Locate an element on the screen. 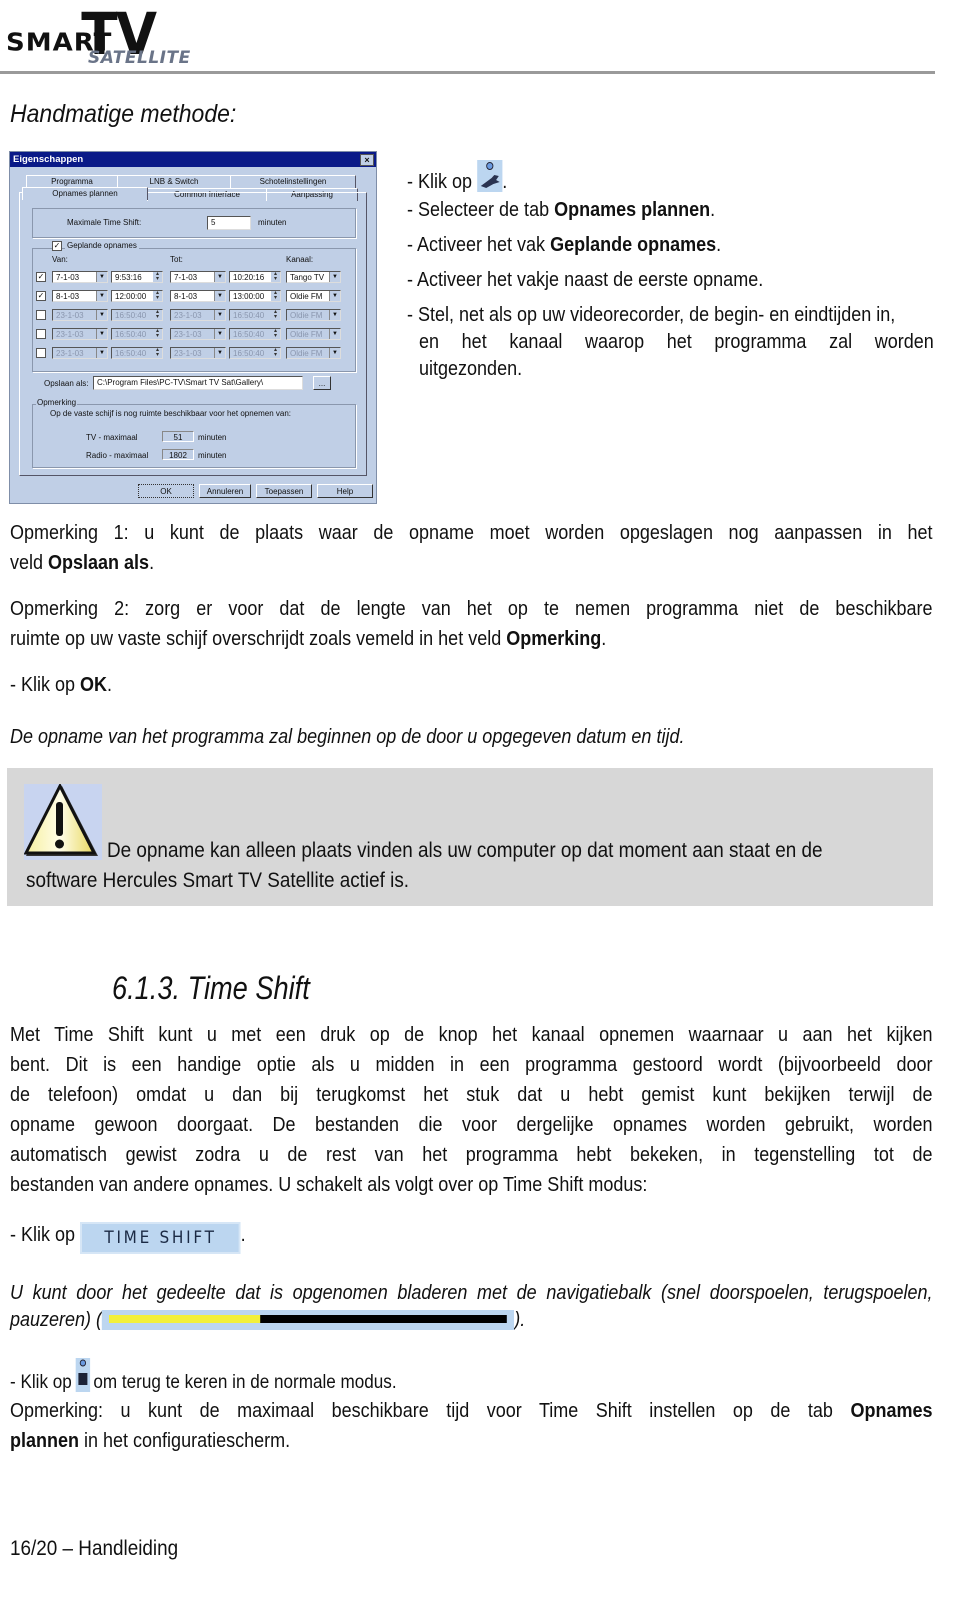  nav-line-2-text: pauzeren) ( is located at coordinates (56, 1320).